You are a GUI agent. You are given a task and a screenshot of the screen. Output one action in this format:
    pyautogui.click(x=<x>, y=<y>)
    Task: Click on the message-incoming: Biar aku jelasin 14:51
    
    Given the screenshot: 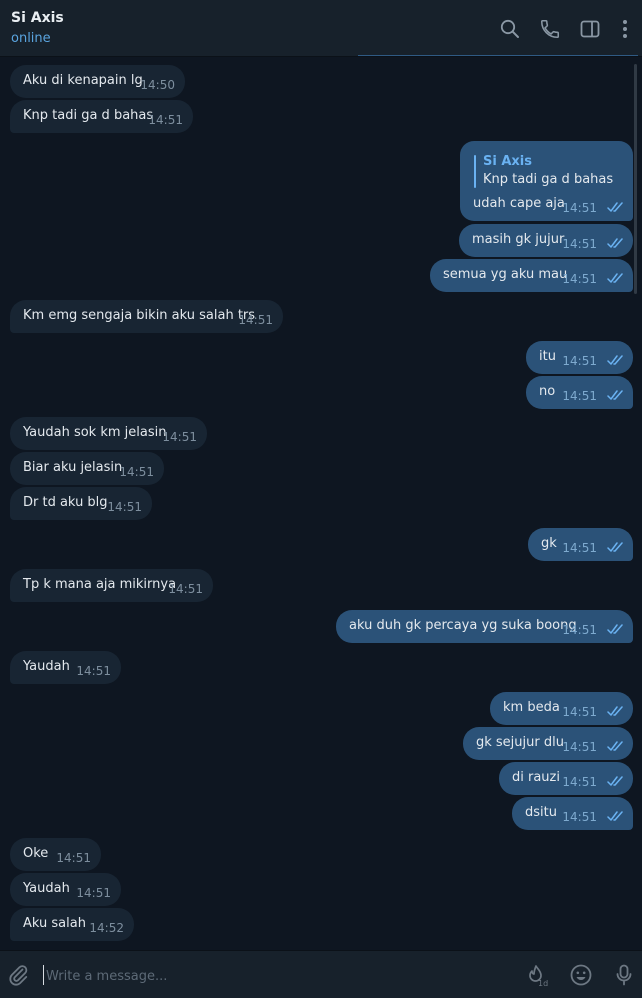 What is the action you would take?
    pyautogui.click(x=87, y=468)
    